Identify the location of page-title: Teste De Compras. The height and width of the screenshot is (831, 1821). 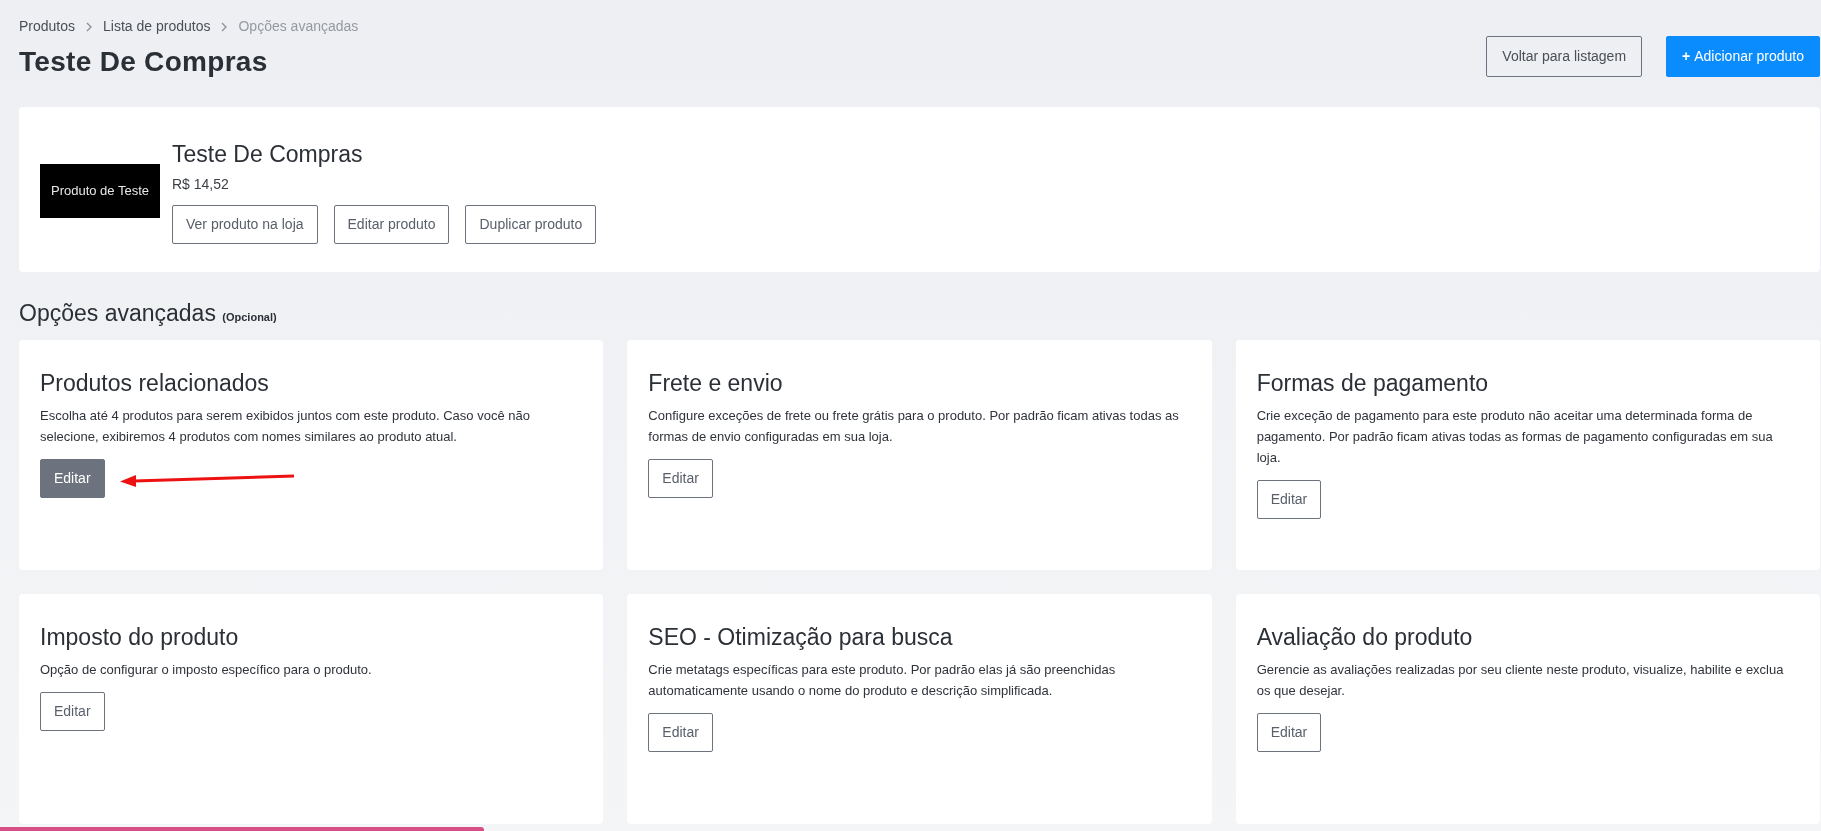
(144, 62).